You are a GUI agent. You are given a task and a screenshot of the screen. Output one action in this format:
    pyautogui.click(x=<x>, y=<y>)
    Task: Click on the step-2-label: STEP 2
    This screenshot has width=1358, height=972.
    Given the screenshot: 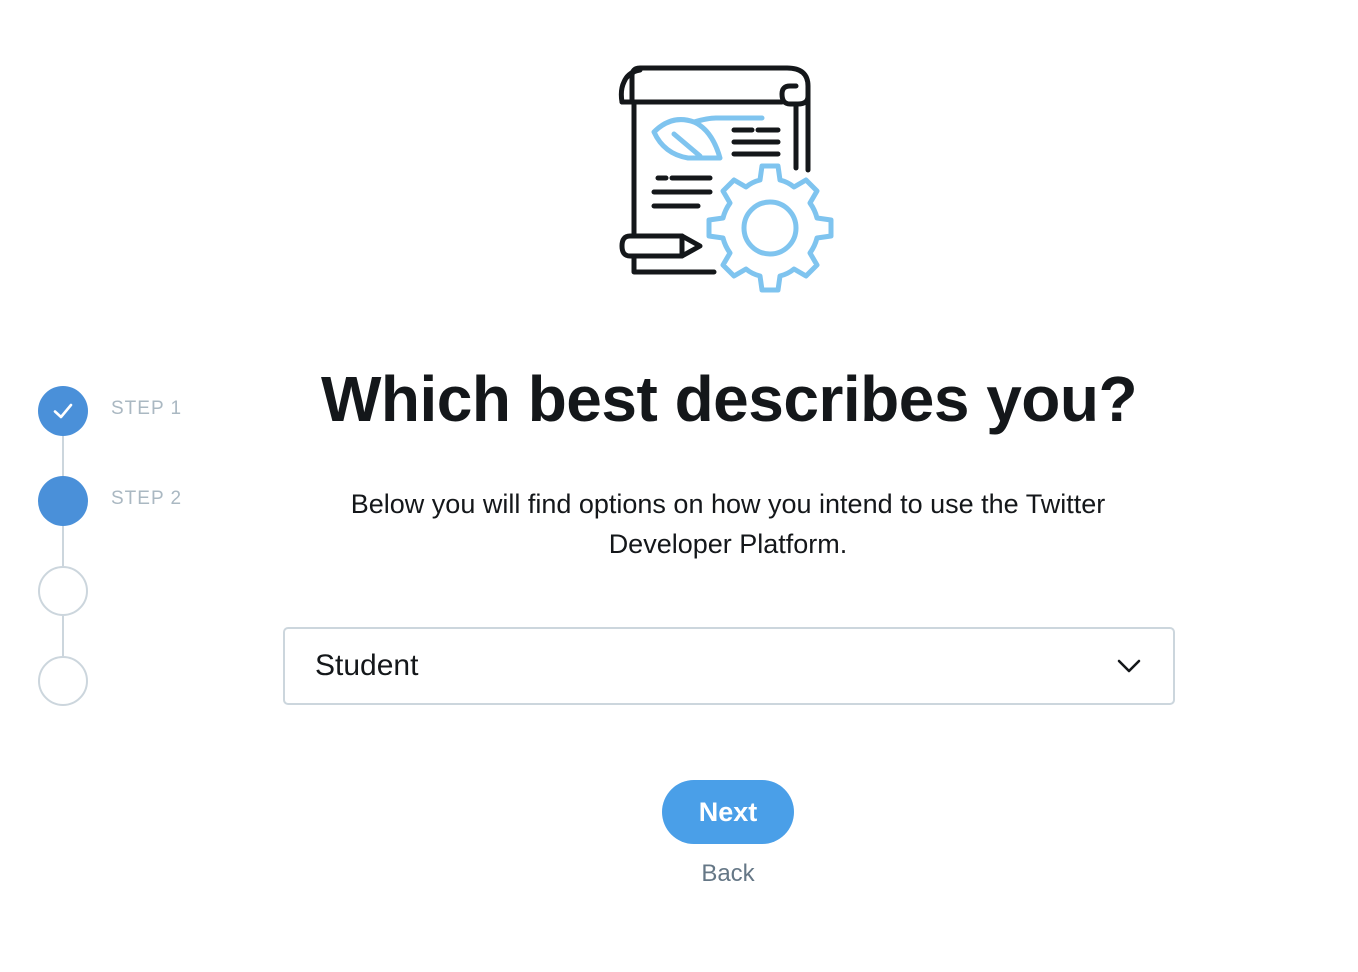 What is the action you would take?
    pyautogui.click(x=147, y=498)
    